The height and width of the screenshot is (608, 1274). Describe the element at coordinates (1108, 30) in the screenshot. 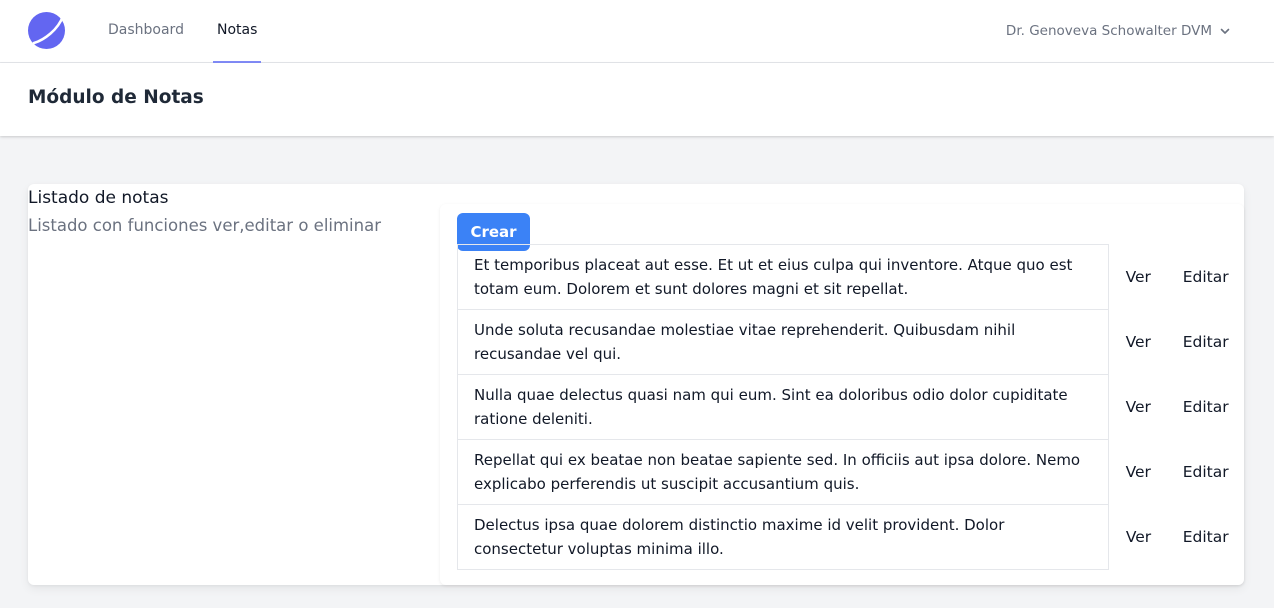

I see `user-name: Dr. Genoveva Schowalter DVM` at that location.